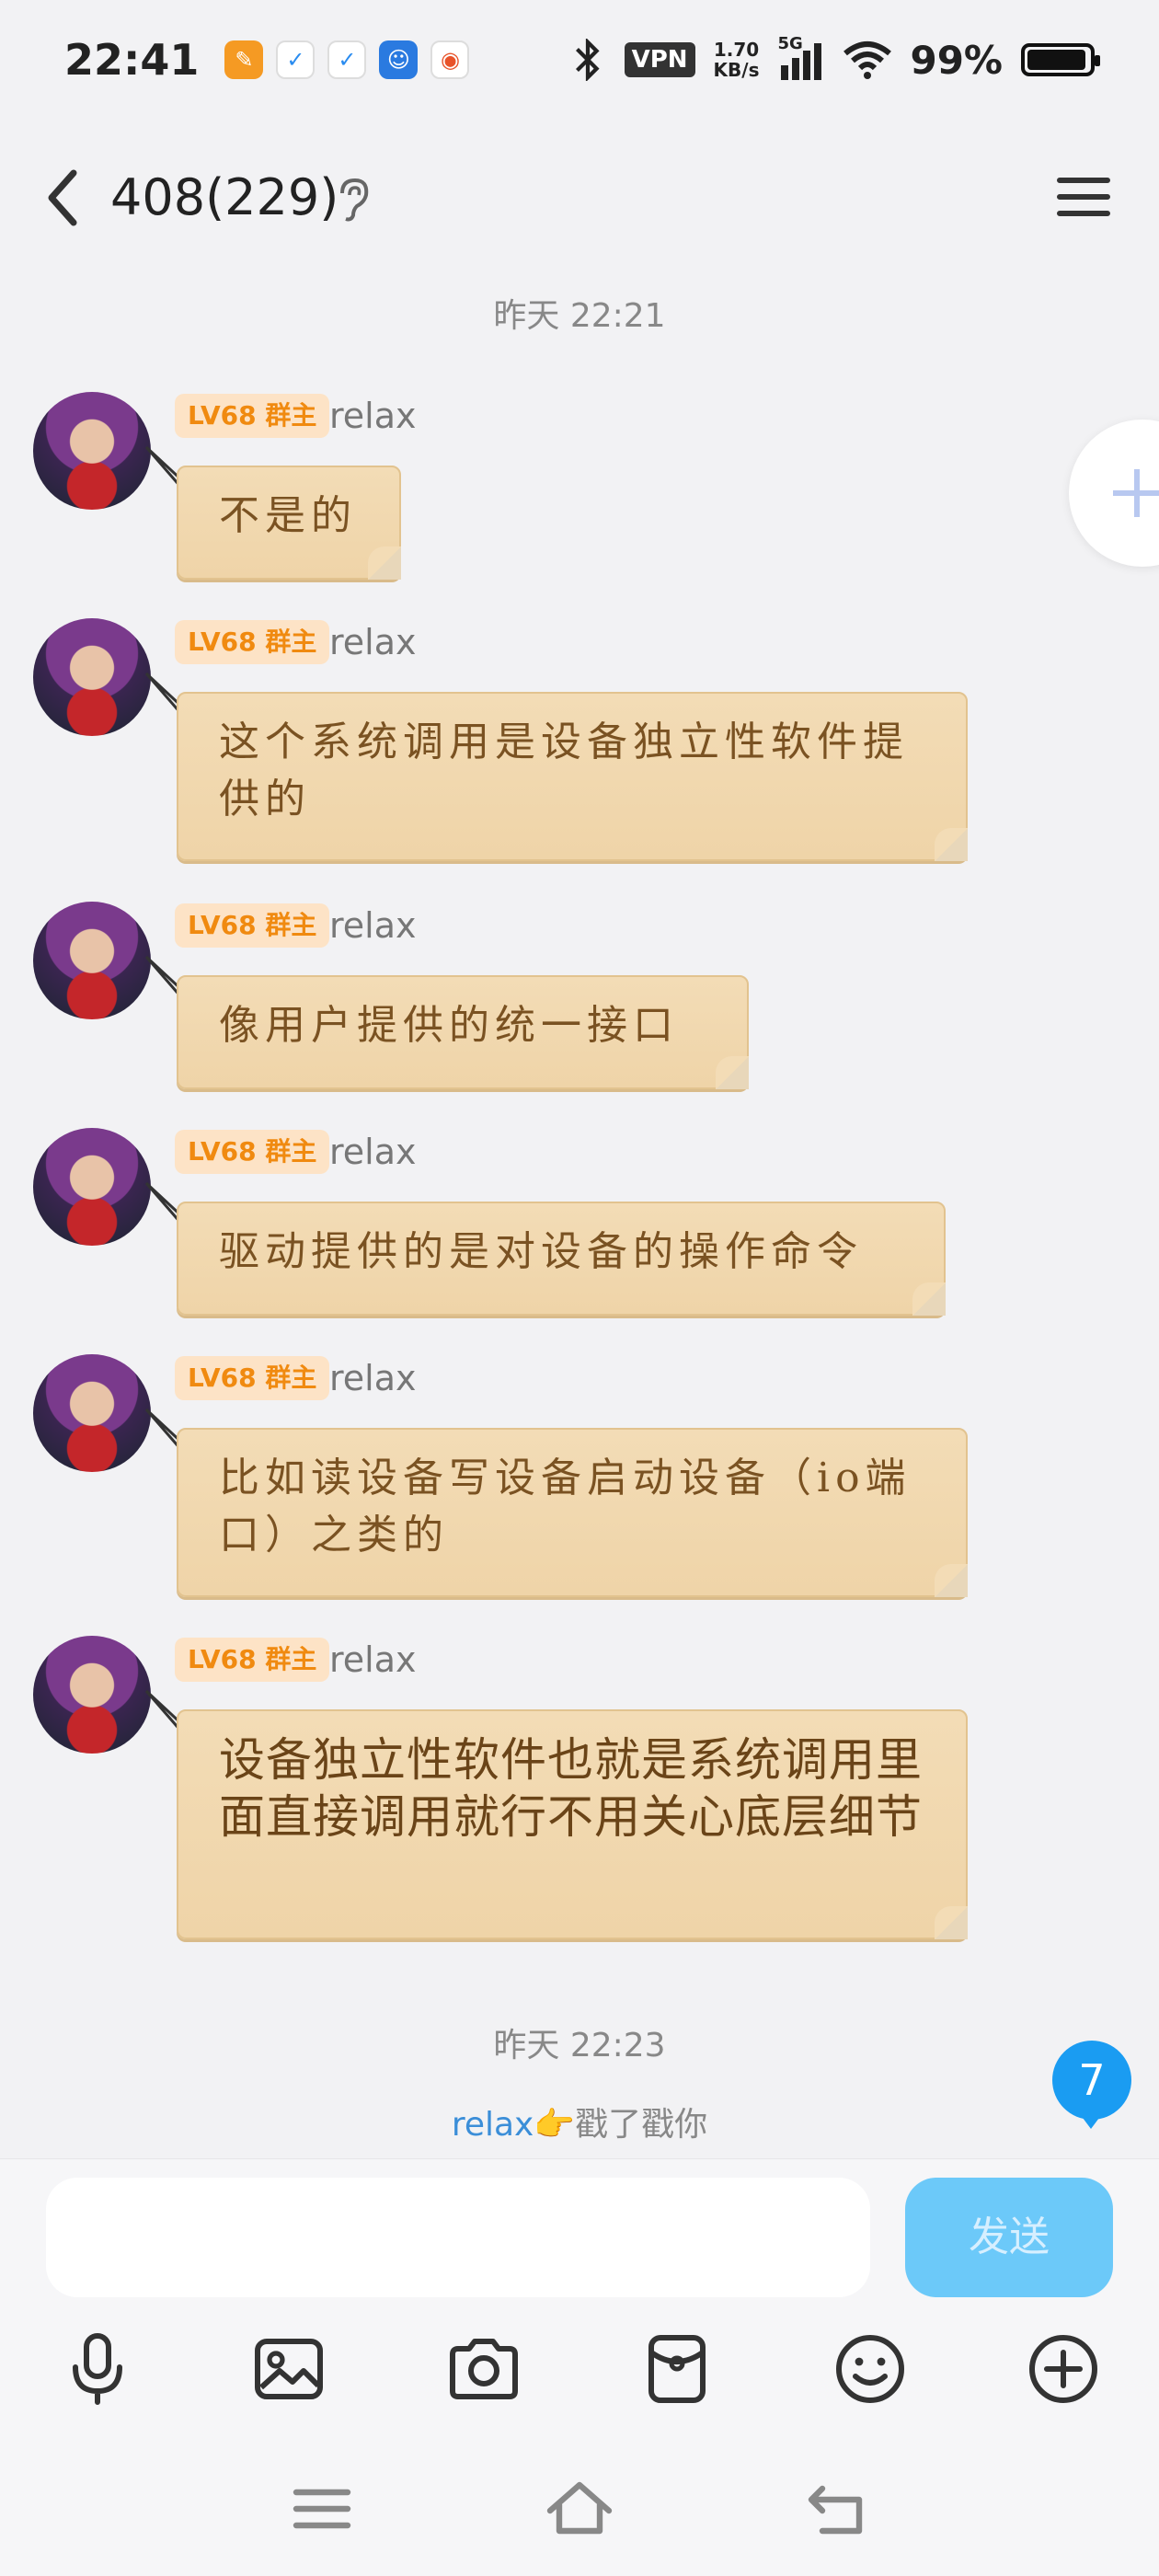  I want to click on notification-icons: ✎ ✓ ✓ ☺ ◉, so click(347, 59).